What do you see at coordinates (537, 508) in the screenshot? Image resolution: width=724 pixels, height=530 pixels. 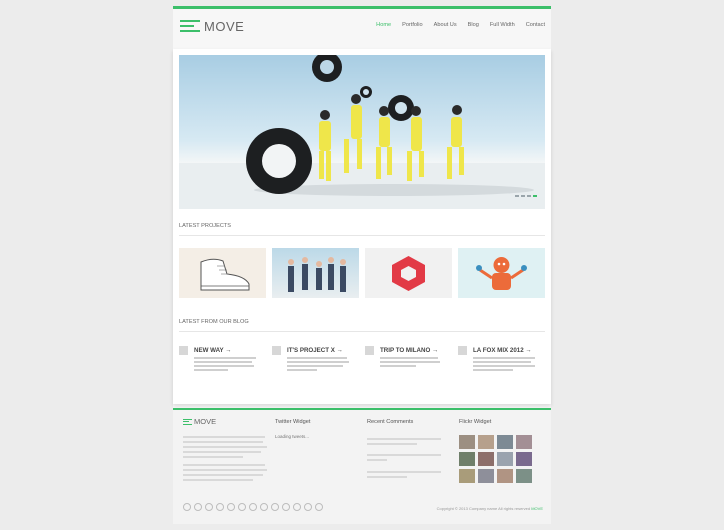 I see `copyright-brand-link: MOVE` at bounding box center [537, 508].